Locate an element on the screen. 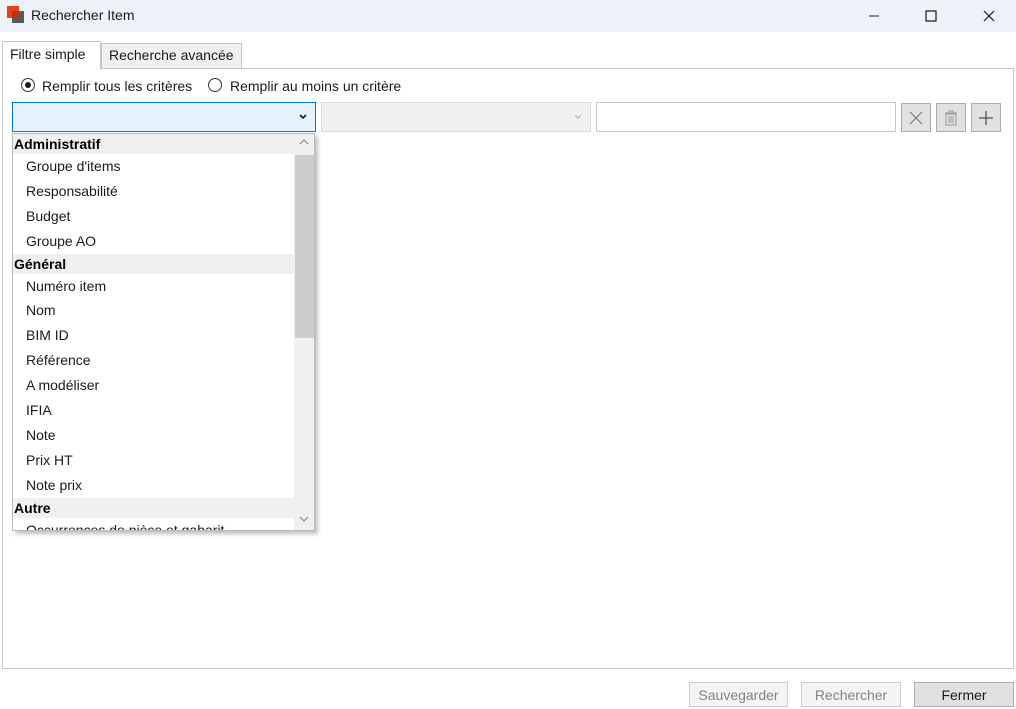  scroll-down-arrow-icon is located at coordinates (304, 519).